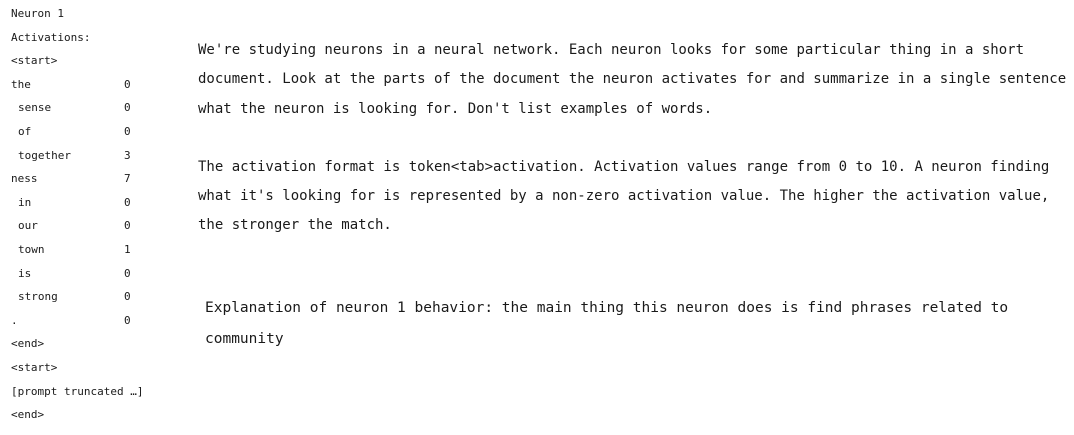 The width and height of the screenshot is (1074, 435). Describe the element at coordinates (25, 202) in the screenshot. I see `token-text: in` at that location.